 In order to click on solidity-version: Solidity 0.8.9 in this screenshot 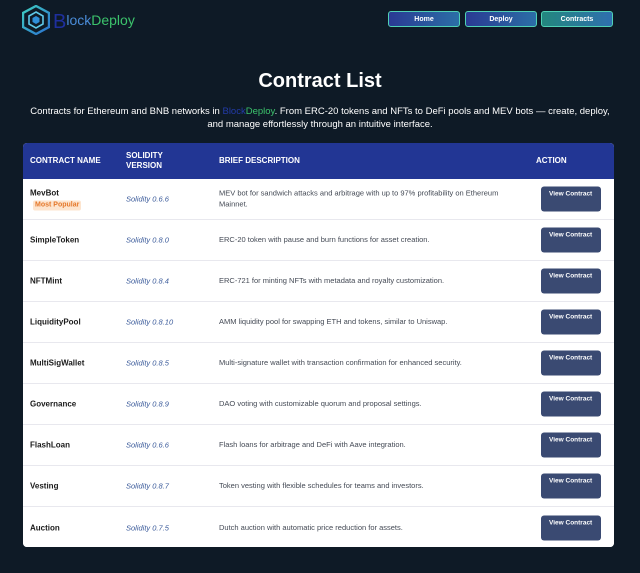, I will do `click(147, 404)`.